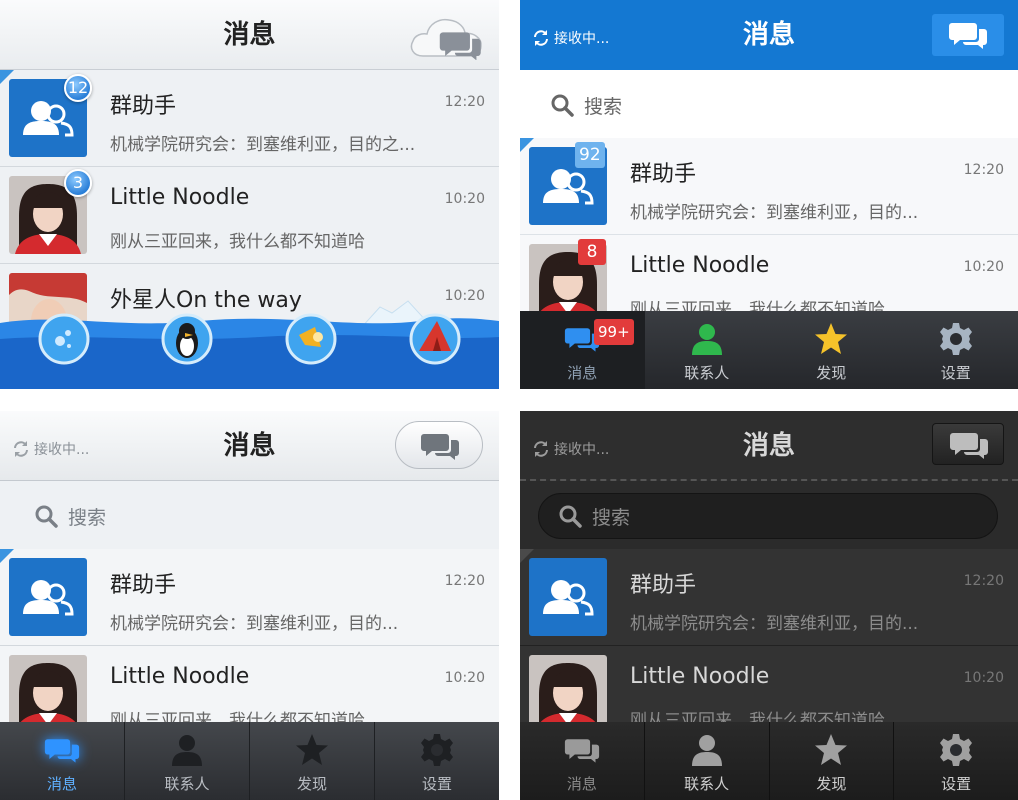 The height and width of the screenshot is (800, 1018). Describe the element at coordinates (237, 242) in the screenshot. I see `message-preview: 刚从三亚回来，我什么都不知道哈` at that location.